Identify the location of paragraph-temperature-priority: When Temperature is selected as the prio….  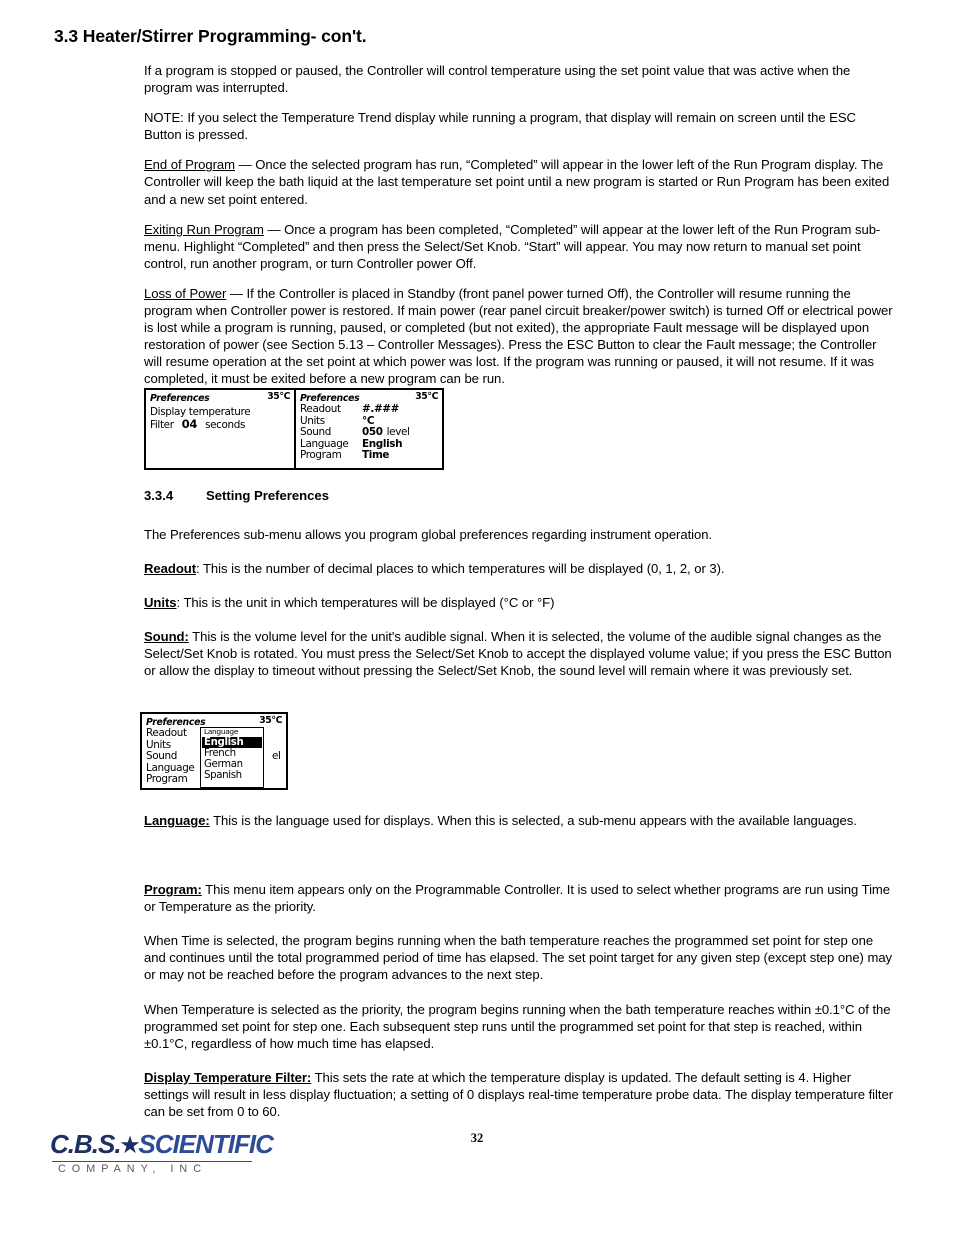
(517, 1026).